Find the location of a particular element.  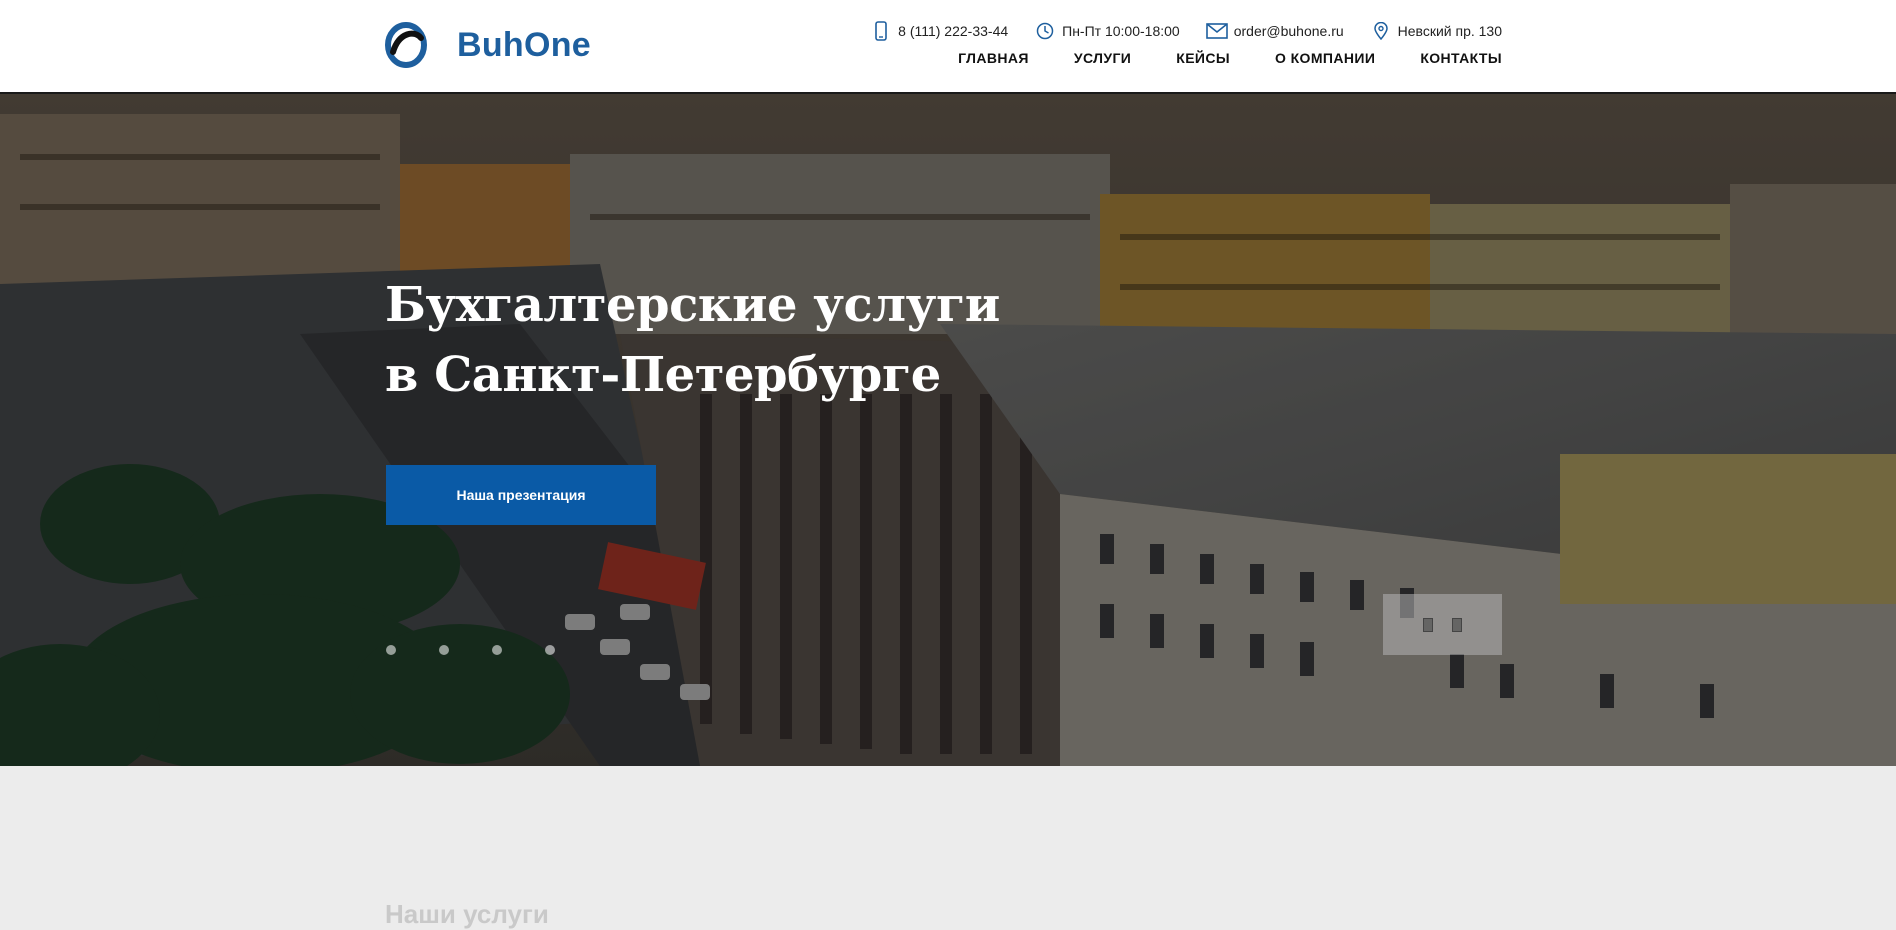

presentation-button: Наша презентация is located at coordinates (521, 495).